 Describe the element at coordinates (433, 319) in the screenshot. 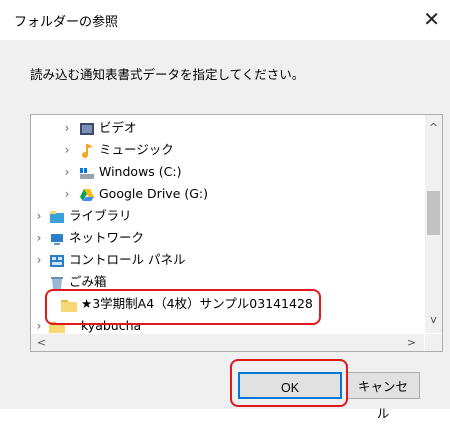

I see `scroll-down-icon: v` at that location.